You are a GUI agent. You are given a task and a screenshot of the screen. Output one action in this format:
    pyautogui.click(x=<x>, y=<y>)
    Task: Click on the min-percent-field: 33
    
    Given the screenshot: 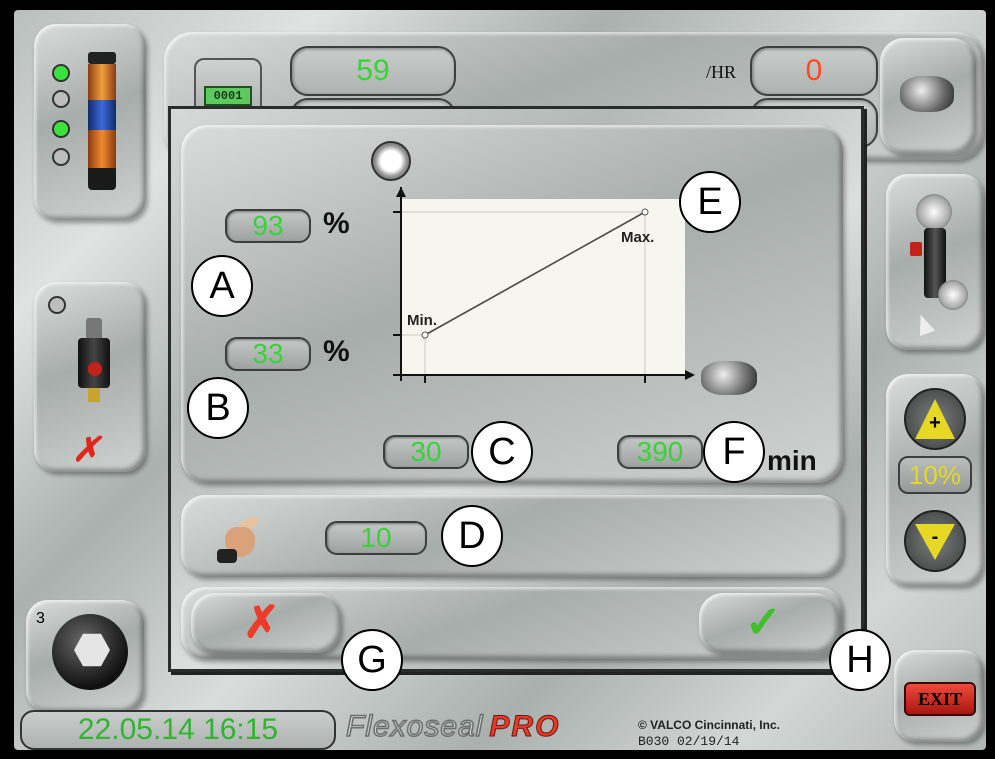 What is the action you would take?
    pyautogui.click(x=268, y=354)
    